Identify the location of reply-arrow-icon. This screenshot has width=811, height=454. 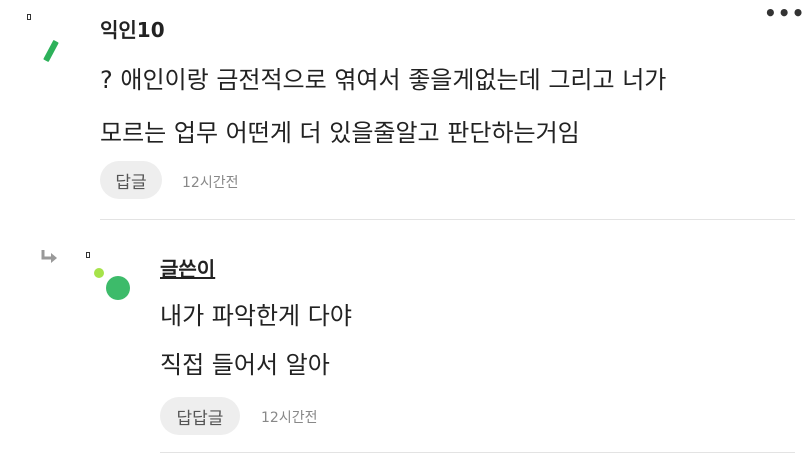
(49, 256).